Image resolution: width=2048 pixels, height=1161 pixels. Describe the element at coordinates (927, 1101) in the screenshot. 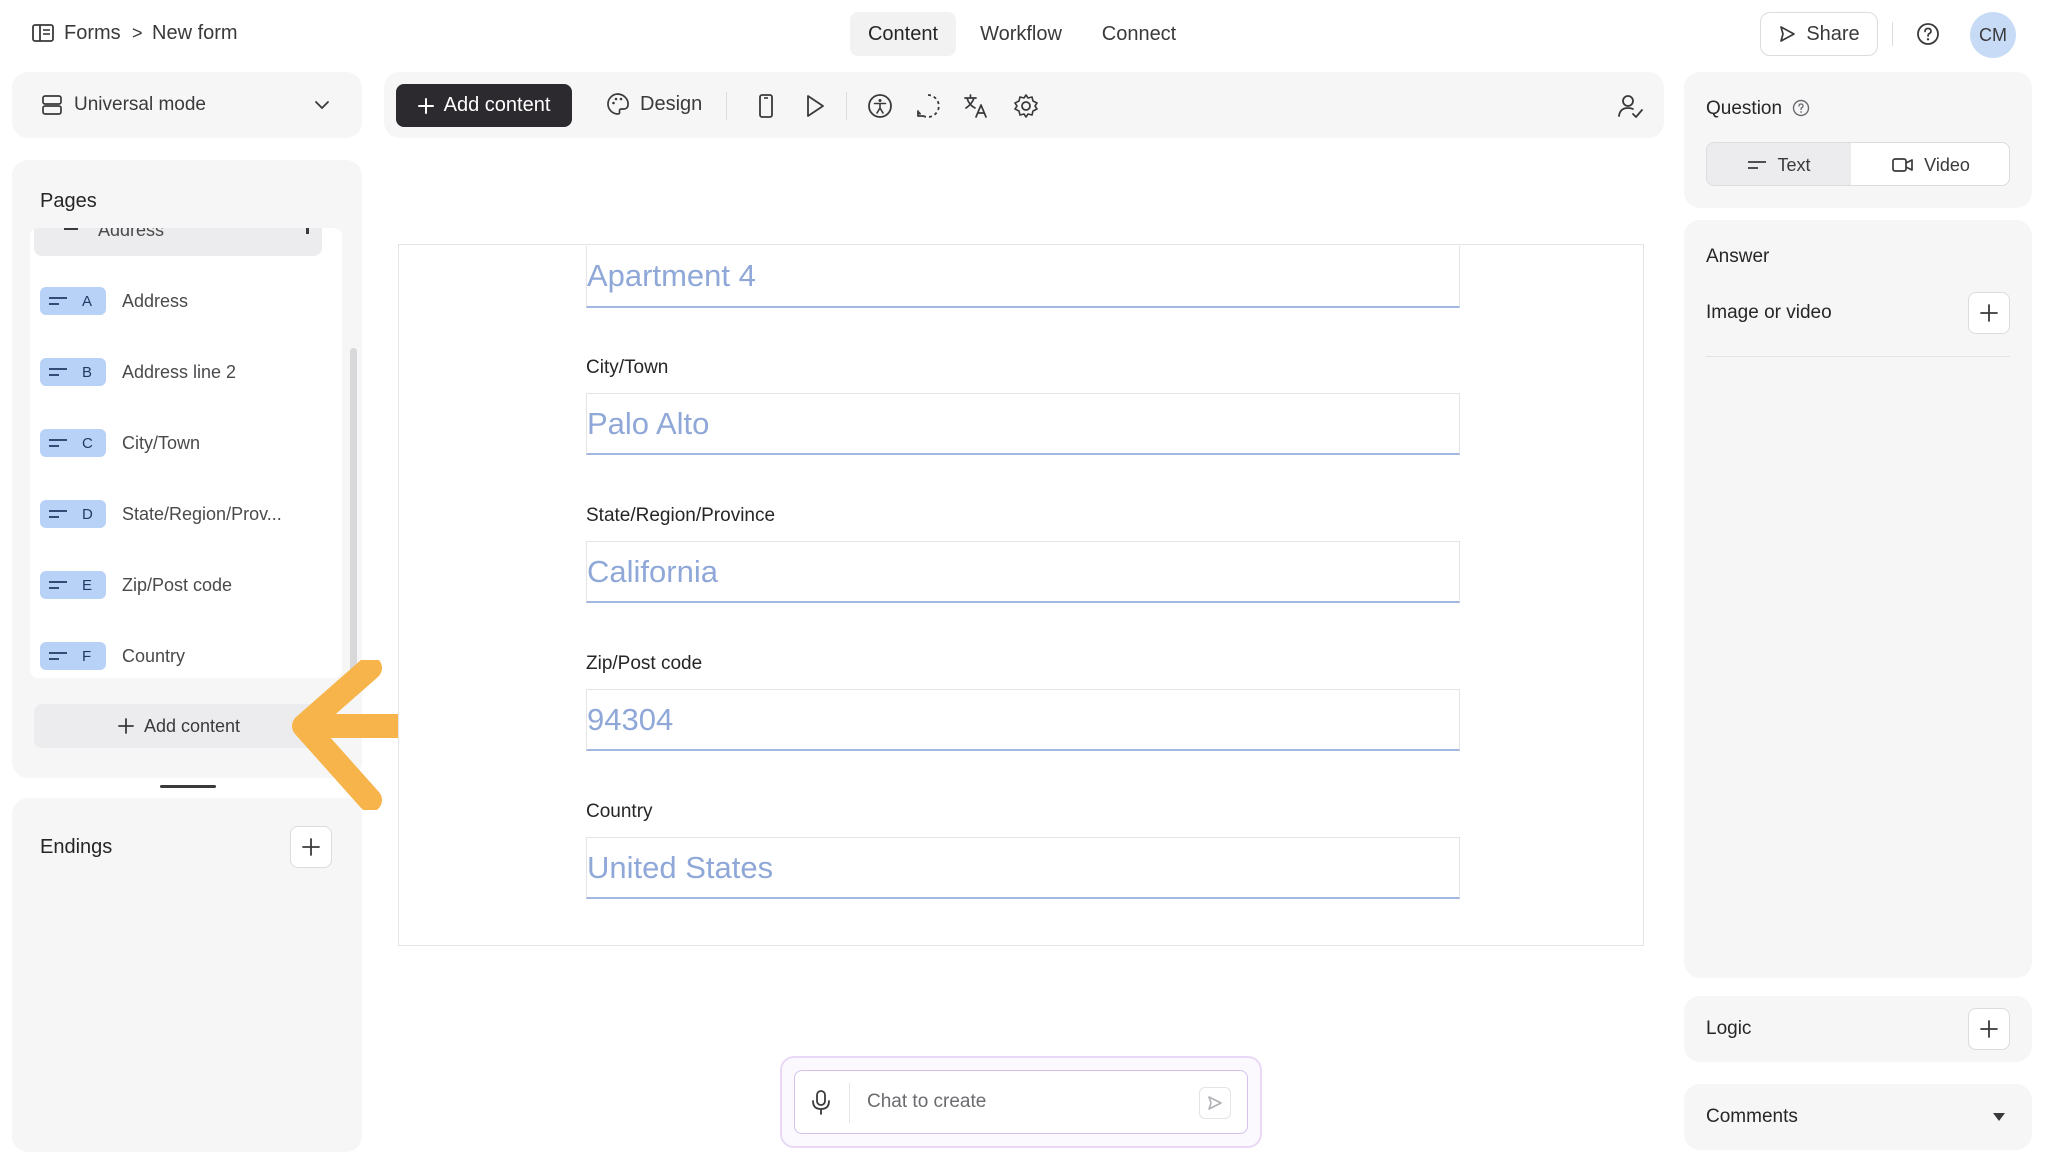

I see `chat-placeholder: Chat to create` at that location.